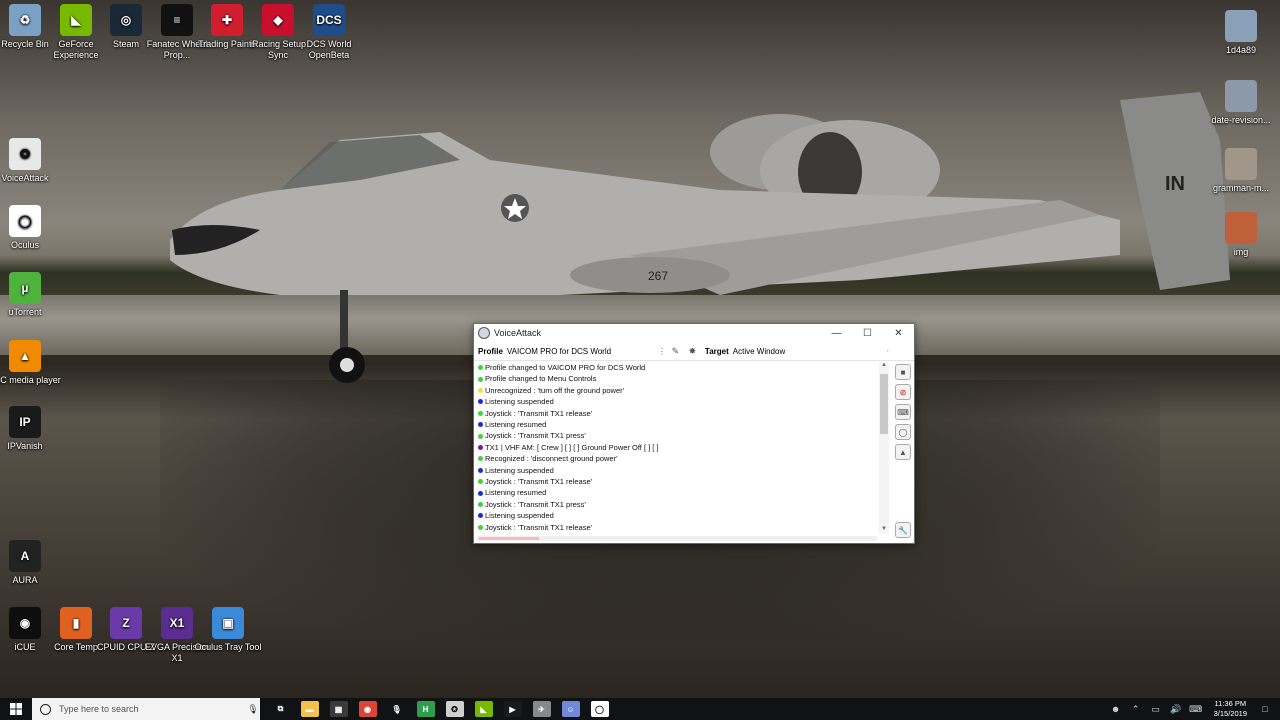  Describe the element at coordinates (903, 530) in the screenshot. I see `settings-wrench-icon: 🔧` at that location.